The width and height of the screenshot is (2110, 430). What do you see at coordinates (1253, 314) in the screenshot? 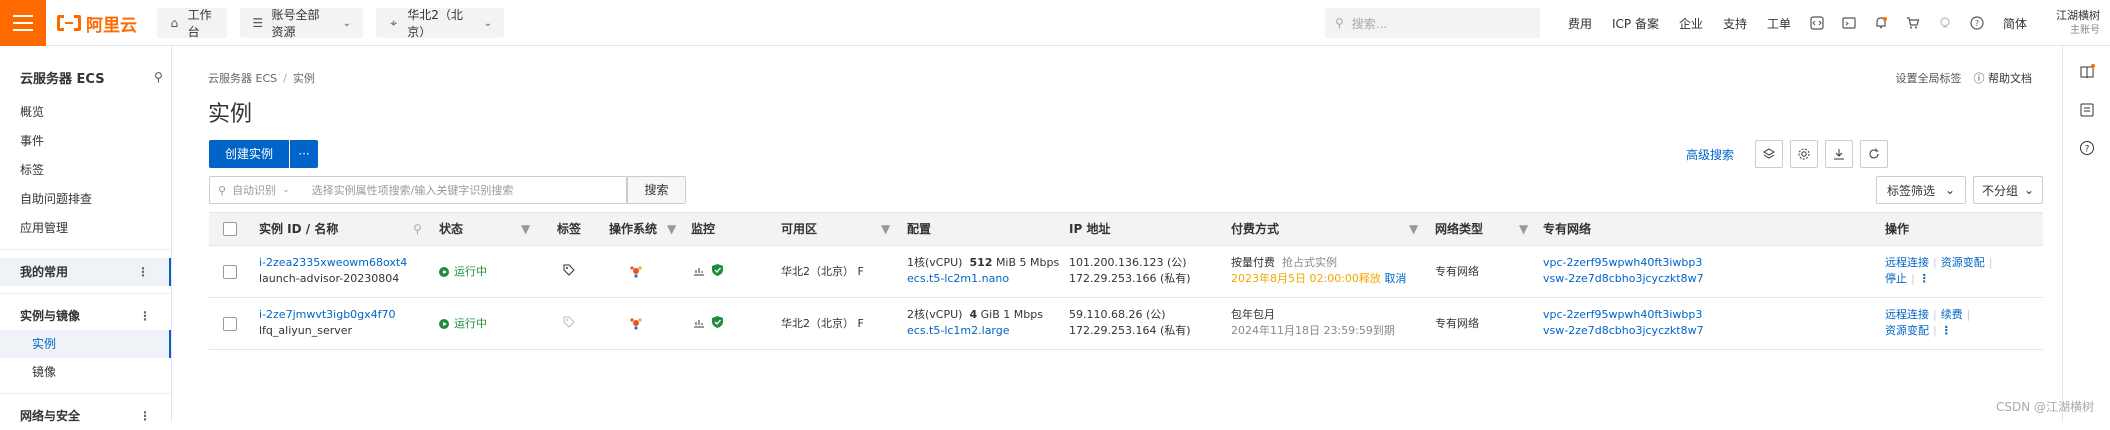
I see `pay-type: 包年包月` at bounding box center [1253, 314].